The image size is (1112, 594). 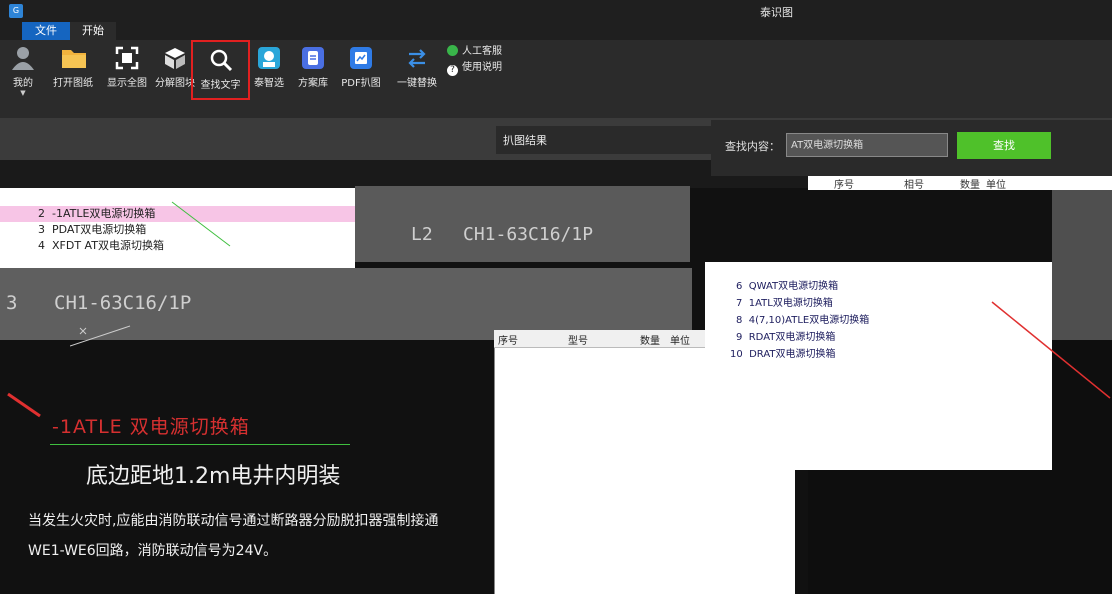 I want to click on list-item-text: RDAT双电源切换箱, so click(x=792, y=337).